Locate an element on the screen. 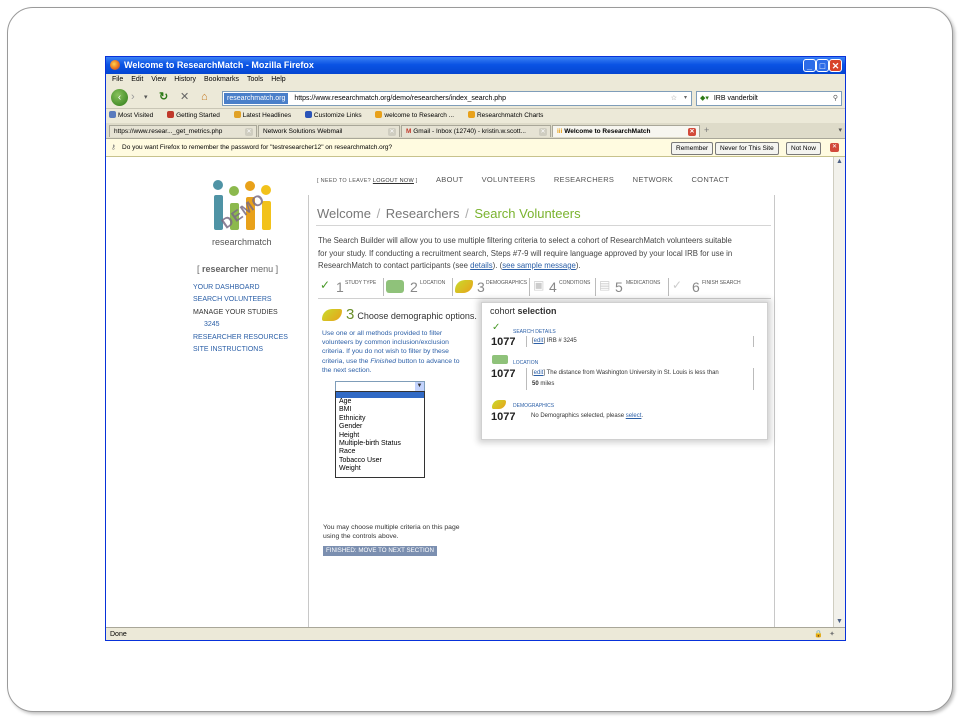 This screenshot has height=720, width=960. reload-icon: ↻ is located at coordinates (163, 97).